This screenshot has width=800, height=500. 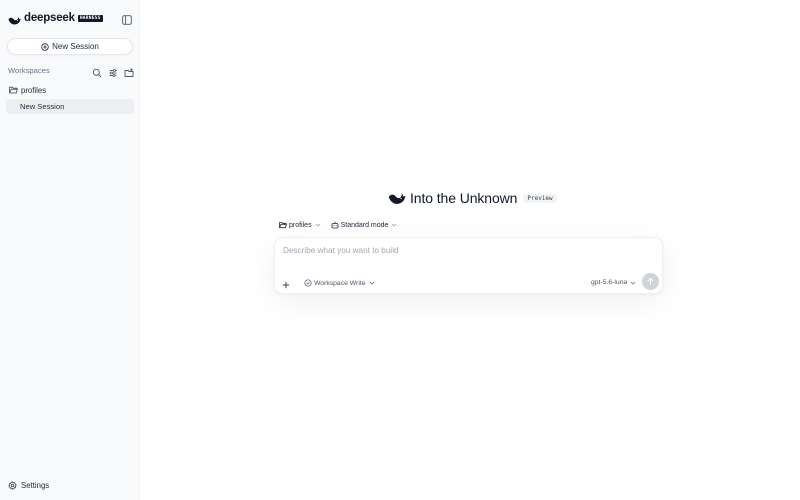 I want to click on brand: deepseek HARNESS, so click(x=71, y=18).